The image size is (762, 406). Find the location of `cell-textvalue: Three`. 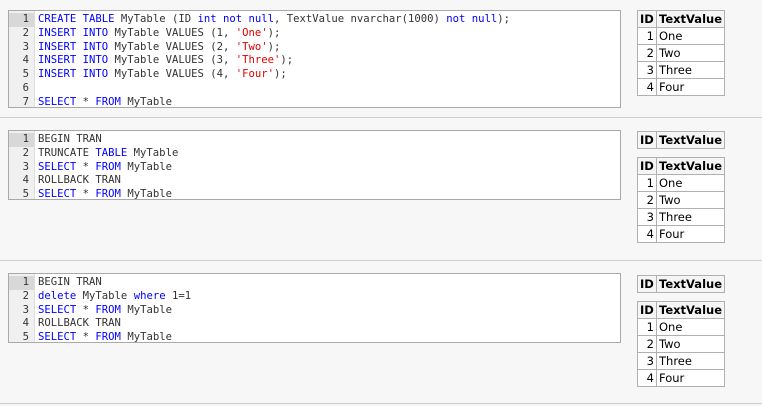

cell-textvalue: Three is located at coordinates (690, 361).